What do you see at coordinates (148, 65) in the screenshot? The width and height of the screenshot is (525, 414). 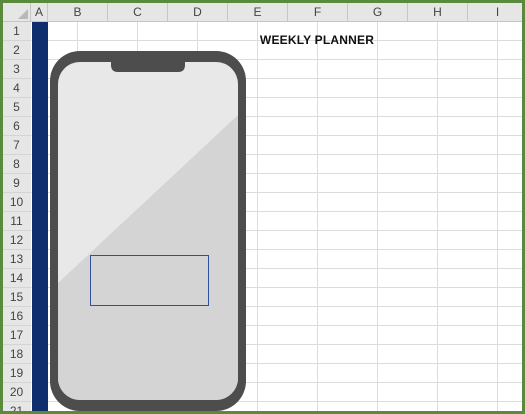 I see `phone-notch` at bounding box center [148, 65].